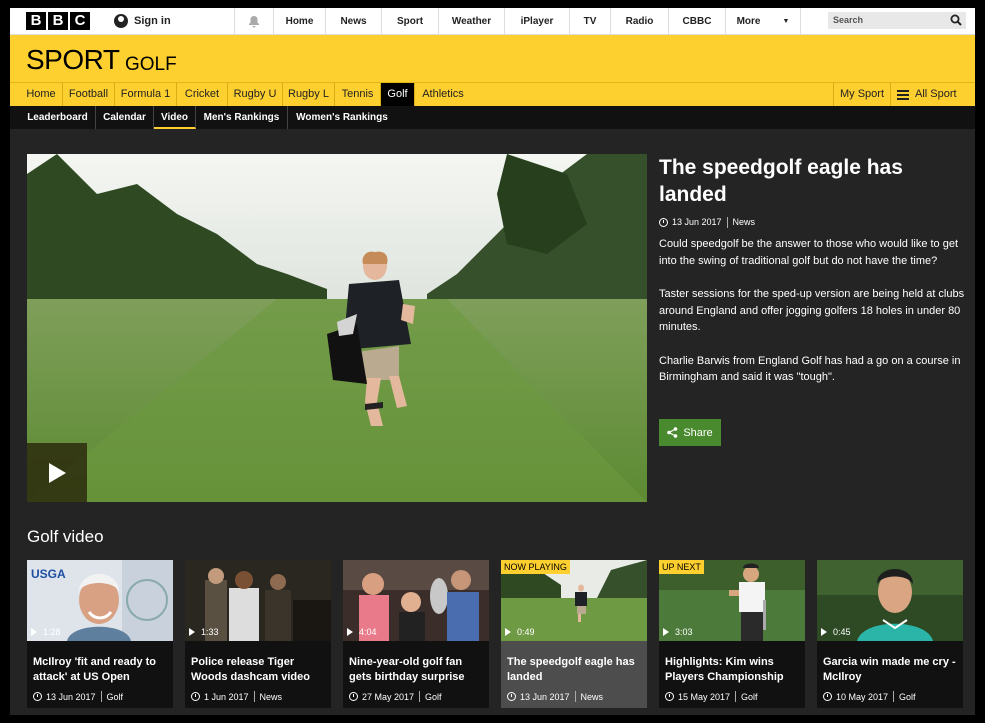  I want to click on video-card-title: Garcia win made me cry - McIlroy, so click(891, 670).